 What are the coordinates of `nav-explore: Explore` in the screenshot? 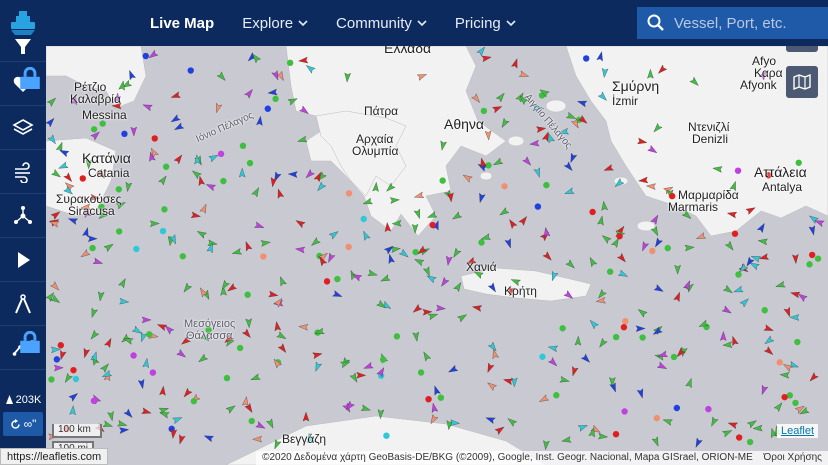 It's located at (275, 23).